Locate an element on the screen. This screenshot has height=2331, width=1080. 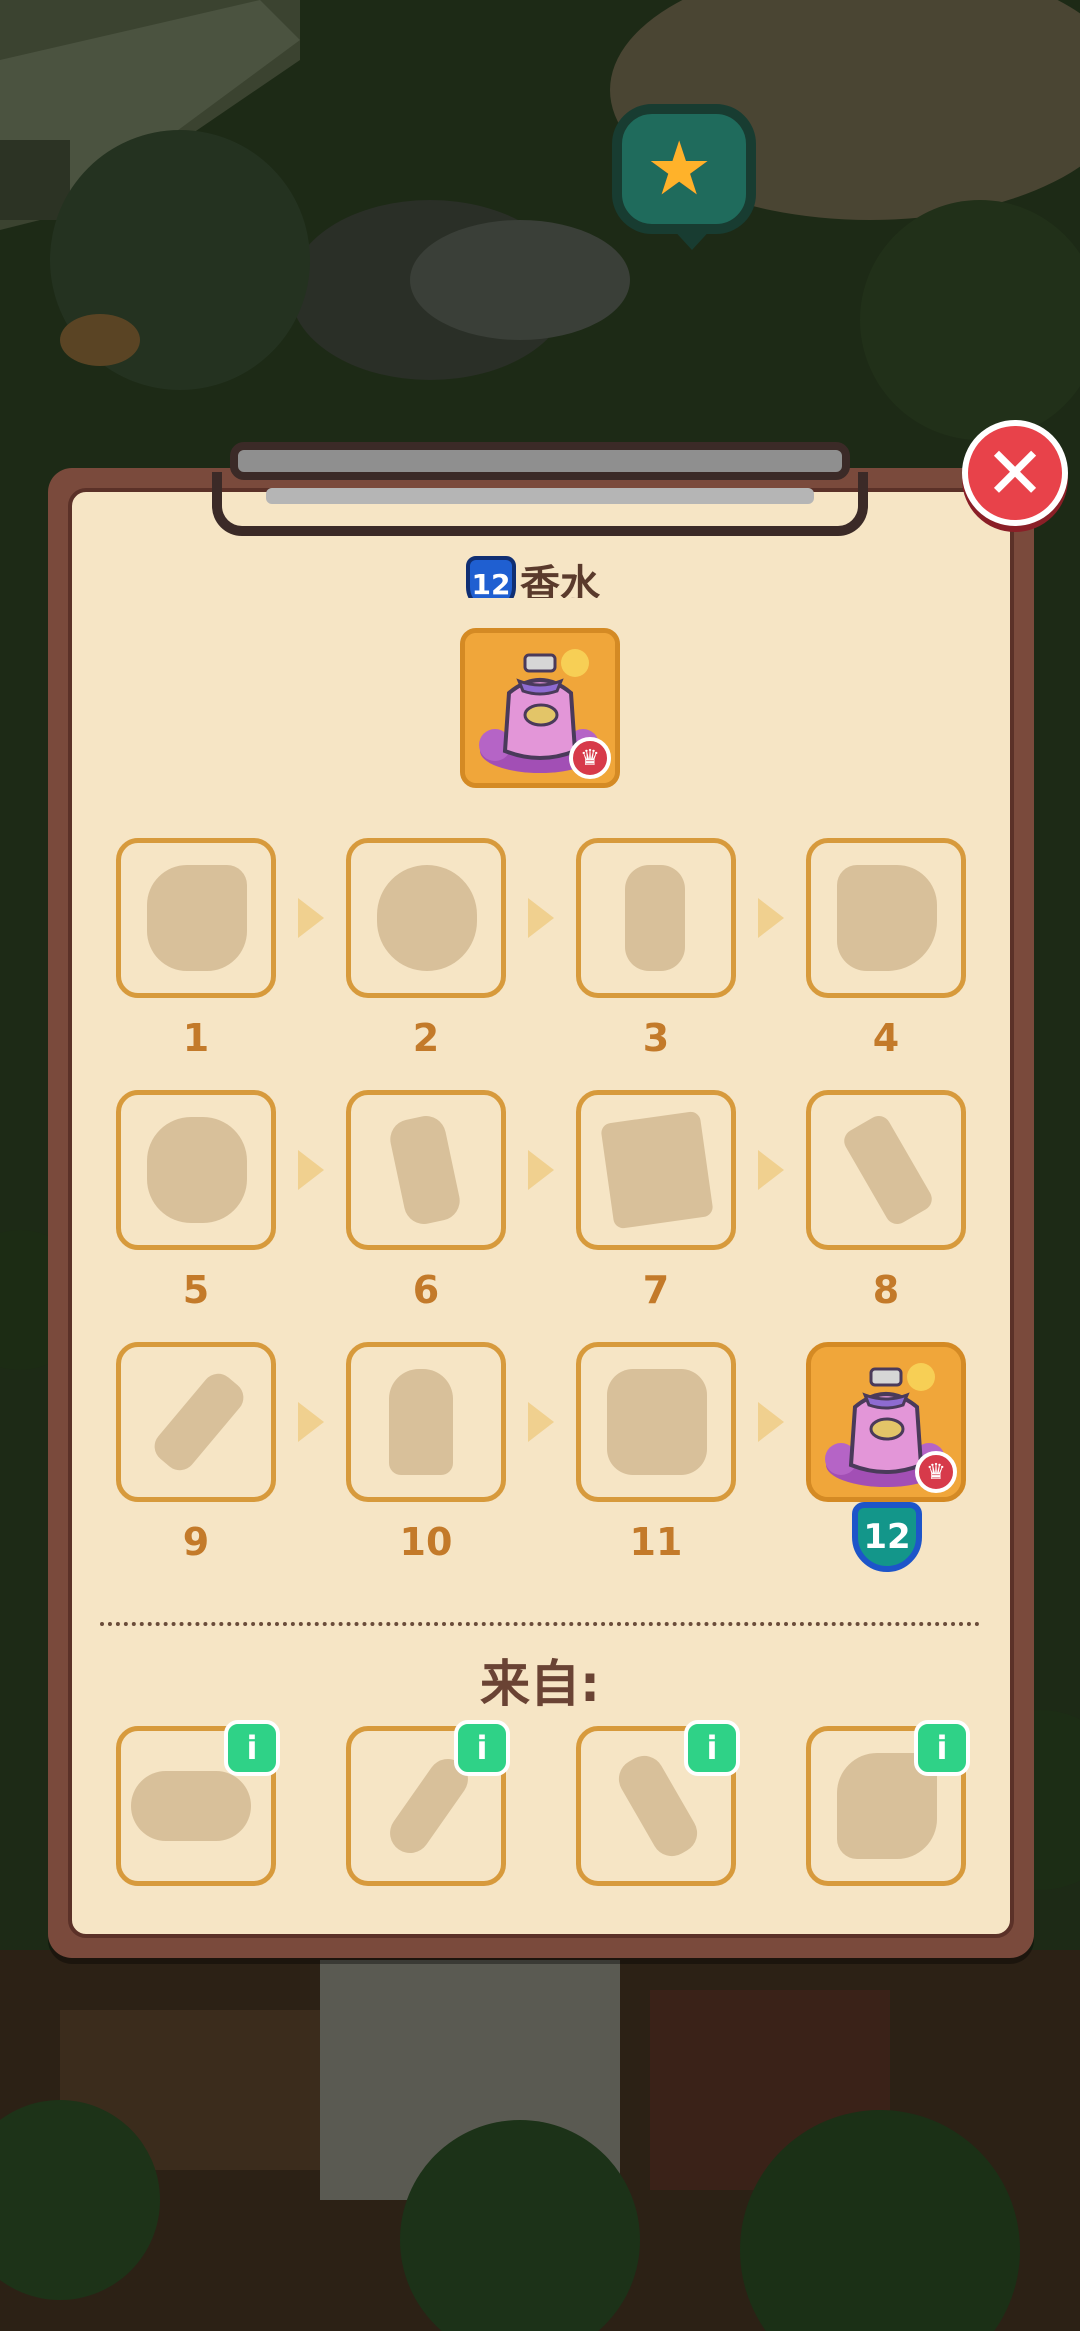
chain-level-label: 3 is located at coordinates (656, 1038).